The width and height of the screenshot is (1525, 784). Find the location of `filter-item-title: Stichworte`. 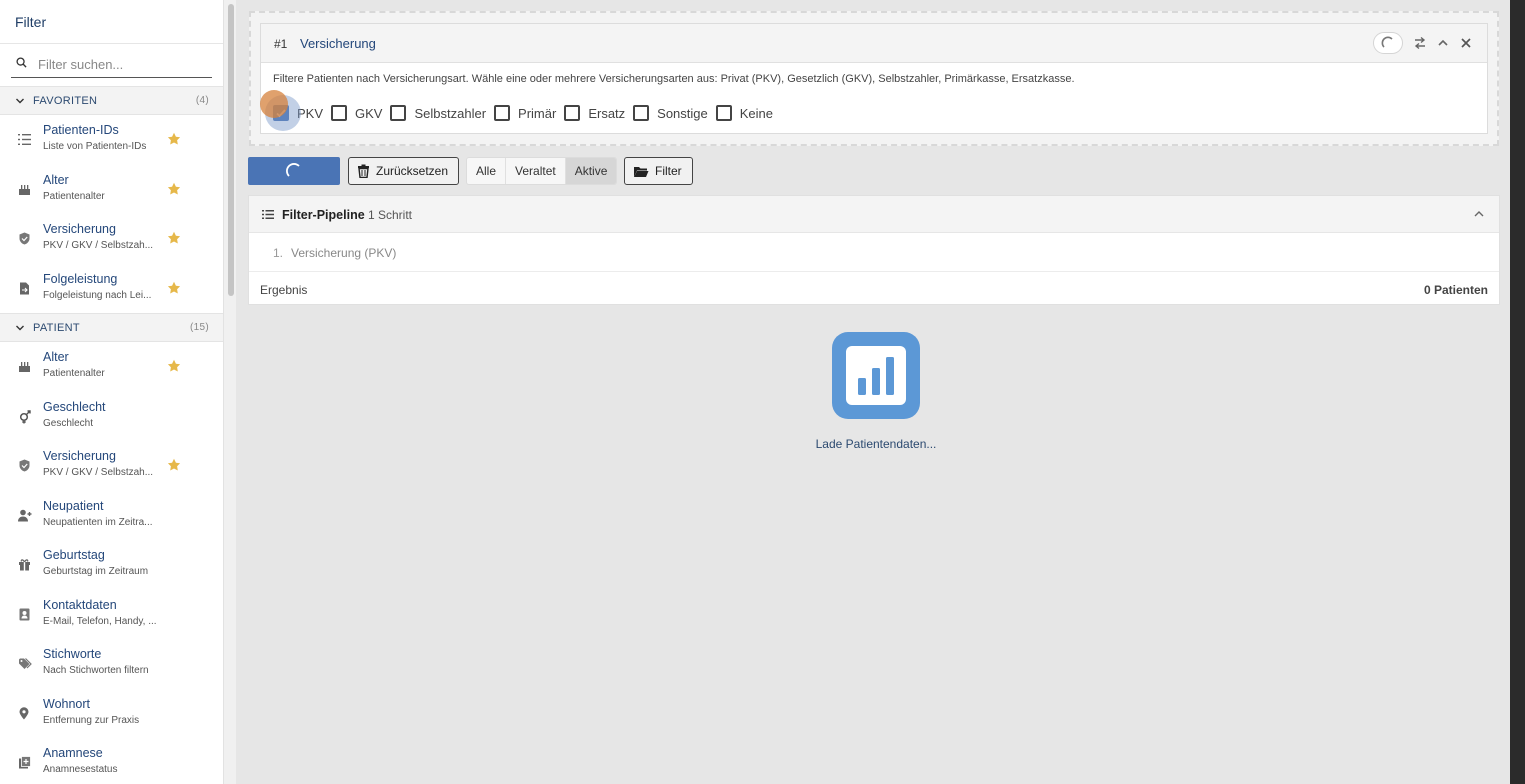

filter-item-title: Stichworte is located at coordinates (72, 654).